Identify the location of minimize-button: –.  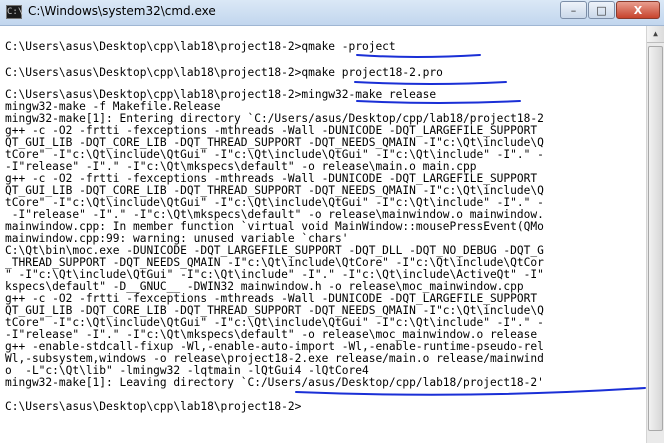
(573, 10).